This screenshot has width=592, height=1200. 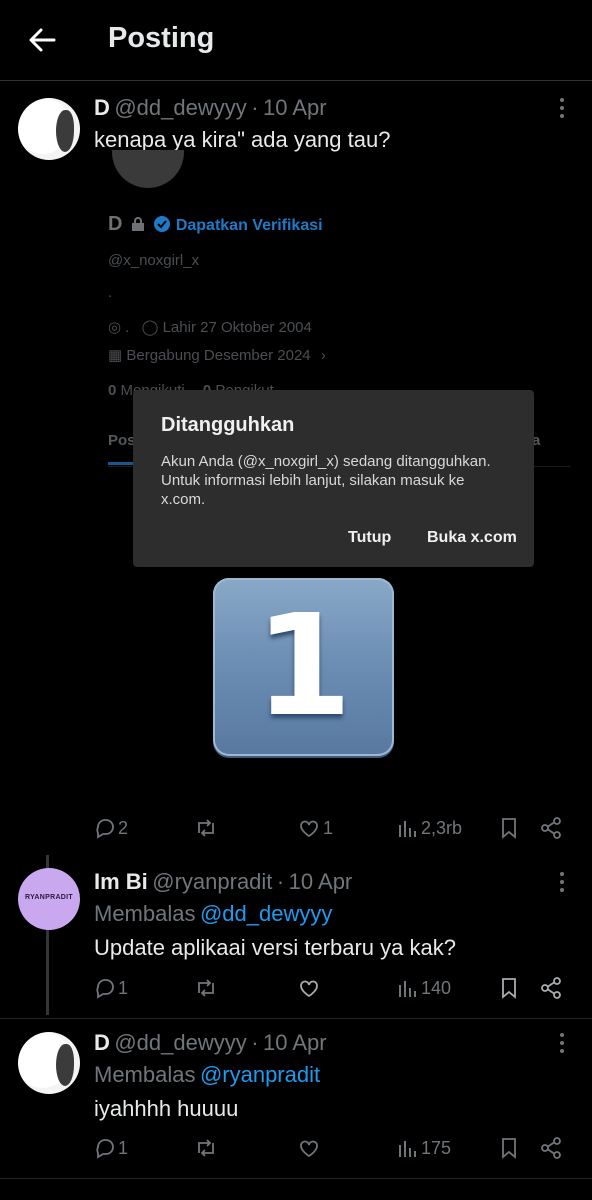 What do you see at coordinates (228, 425) in the screenshot?
I see `dialog-title: Ditangguhkan` at bounding box center [228, 425].